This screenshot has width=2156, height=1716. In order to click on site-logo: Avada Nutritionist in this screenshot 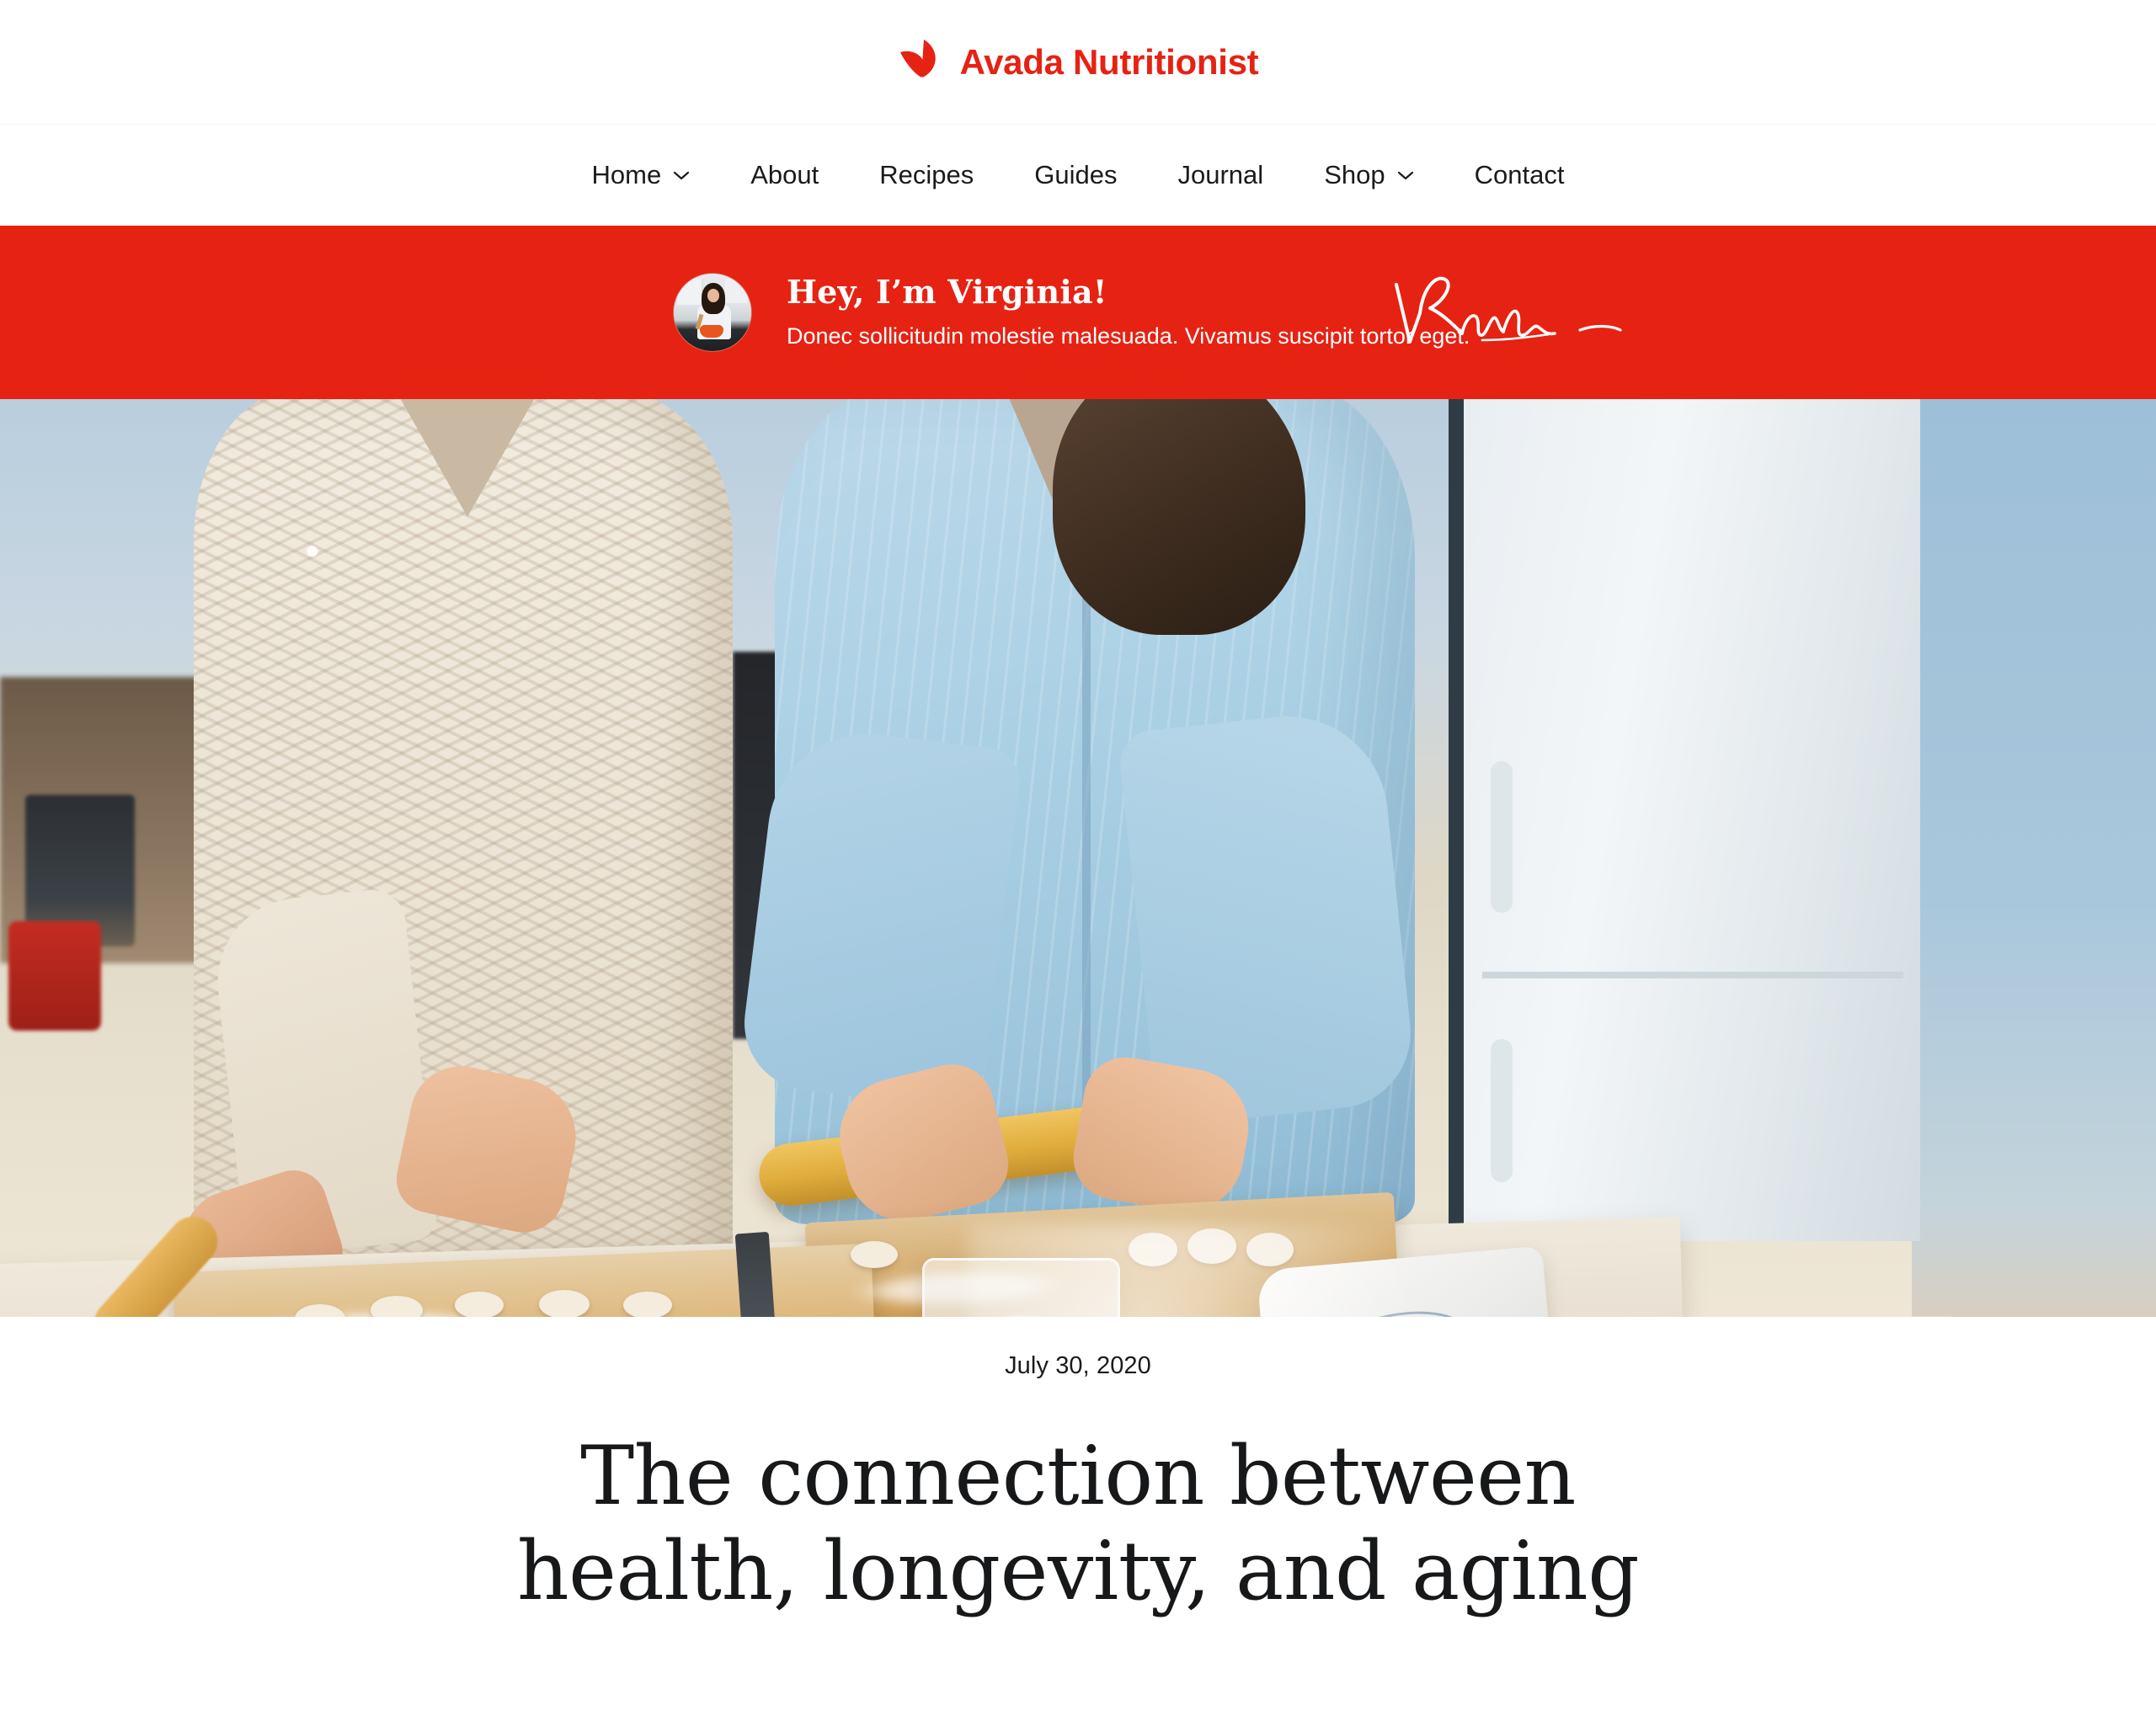, I will do `click(1078, 62)`.